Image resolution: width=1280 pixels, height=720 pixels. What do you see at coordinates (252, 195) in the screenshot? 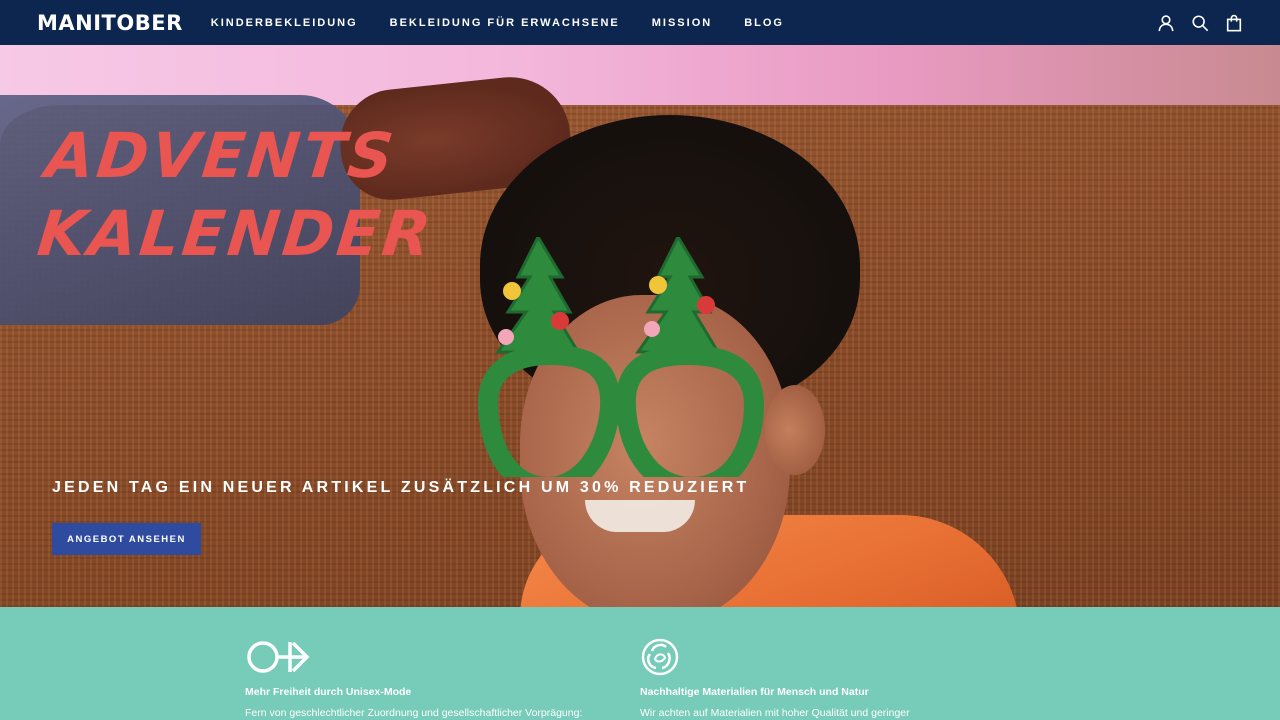
I see `hero-title: Advents Kalender` at bounding box center [252, 195].